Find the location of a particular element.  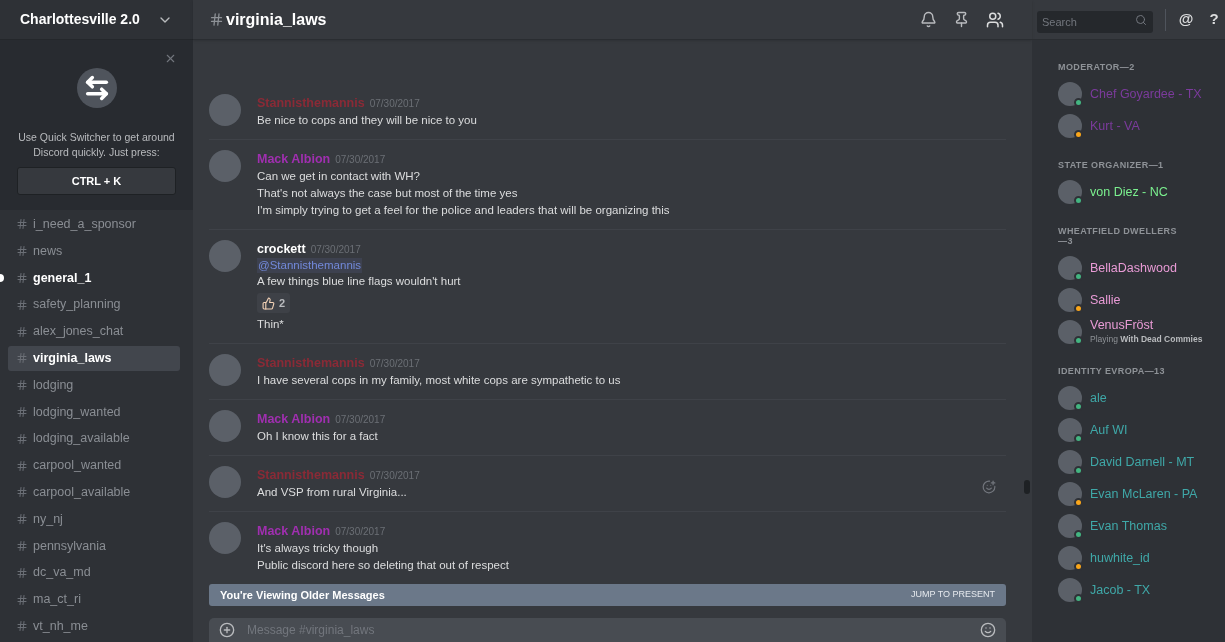

message-text: Oh I know this for a fact is located at coordinates (318, 436).